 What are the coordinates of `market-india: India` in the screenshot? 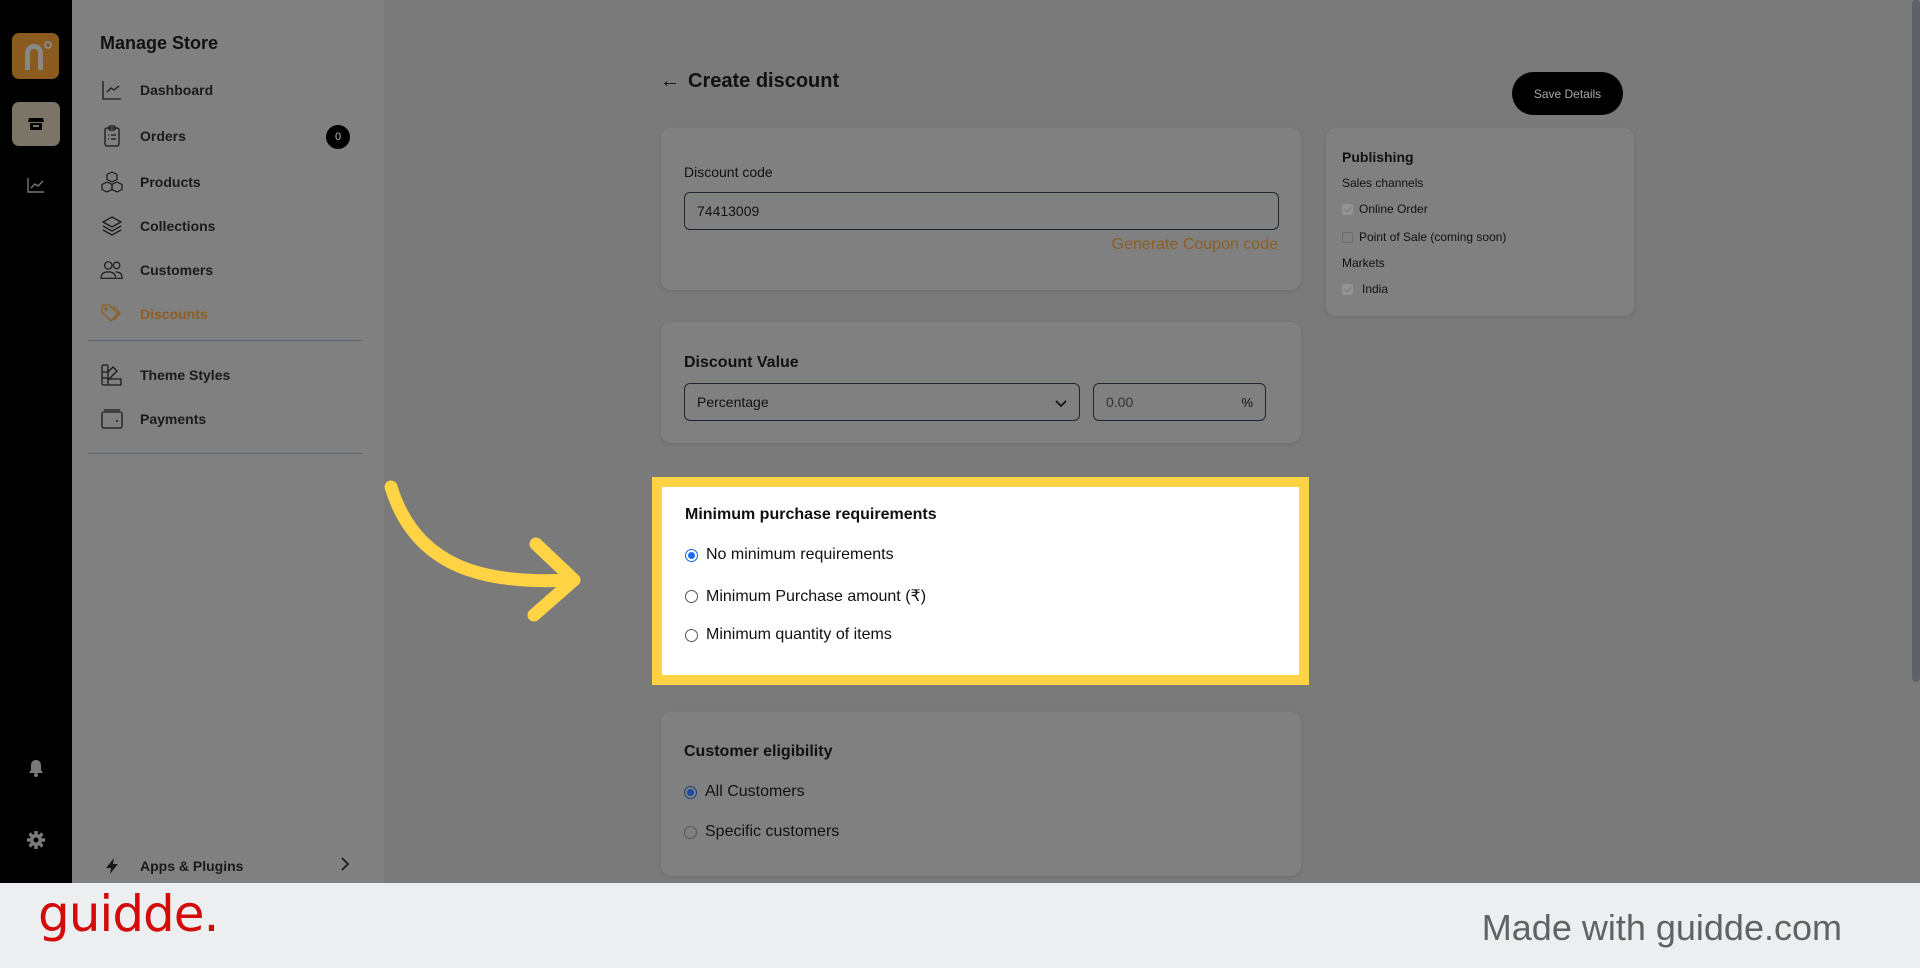 It's located at (1365, 289).